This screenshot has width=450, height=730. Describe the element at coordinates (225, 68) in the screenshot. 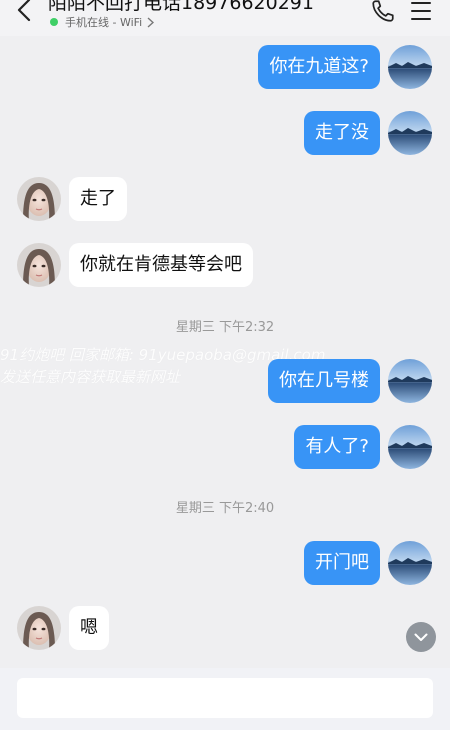

I see `message-row: 你在九道这?` at that location.